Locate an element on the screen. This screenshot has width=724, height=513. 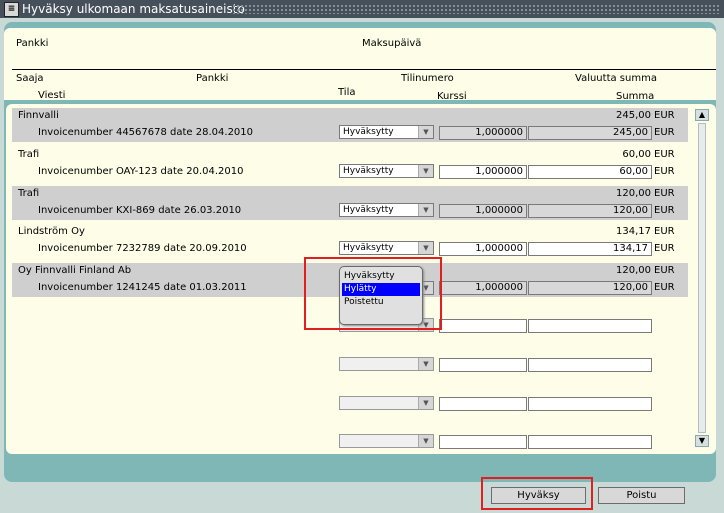
row-payee: Finnvalli is located at coordinates (38, 115).